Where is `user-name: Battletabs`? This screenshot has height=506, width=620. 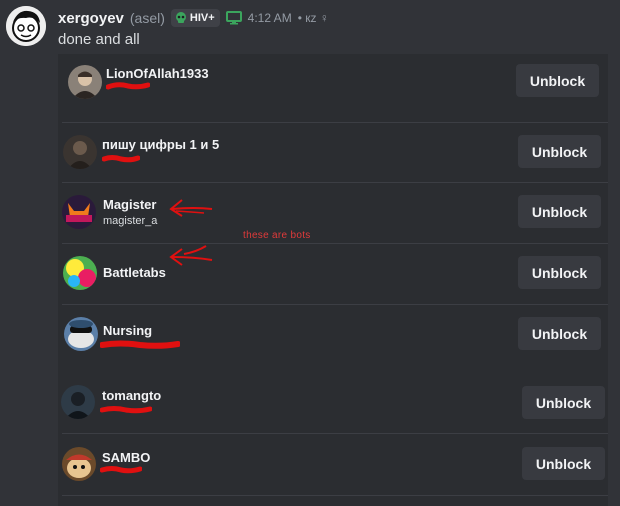
user-name: Battletabs is located at coordinates (134, 272).